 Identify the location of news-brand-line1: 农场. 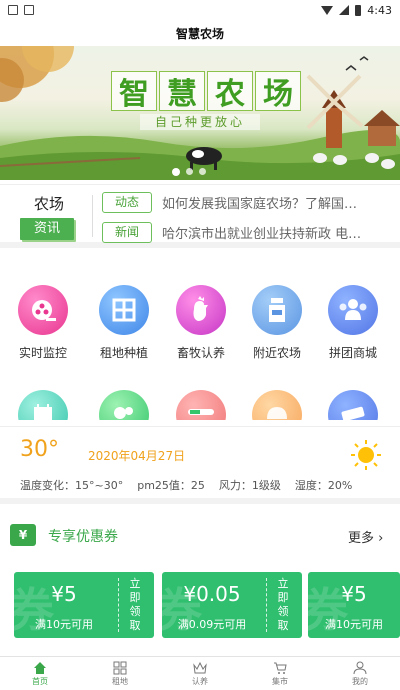
(48, 204).